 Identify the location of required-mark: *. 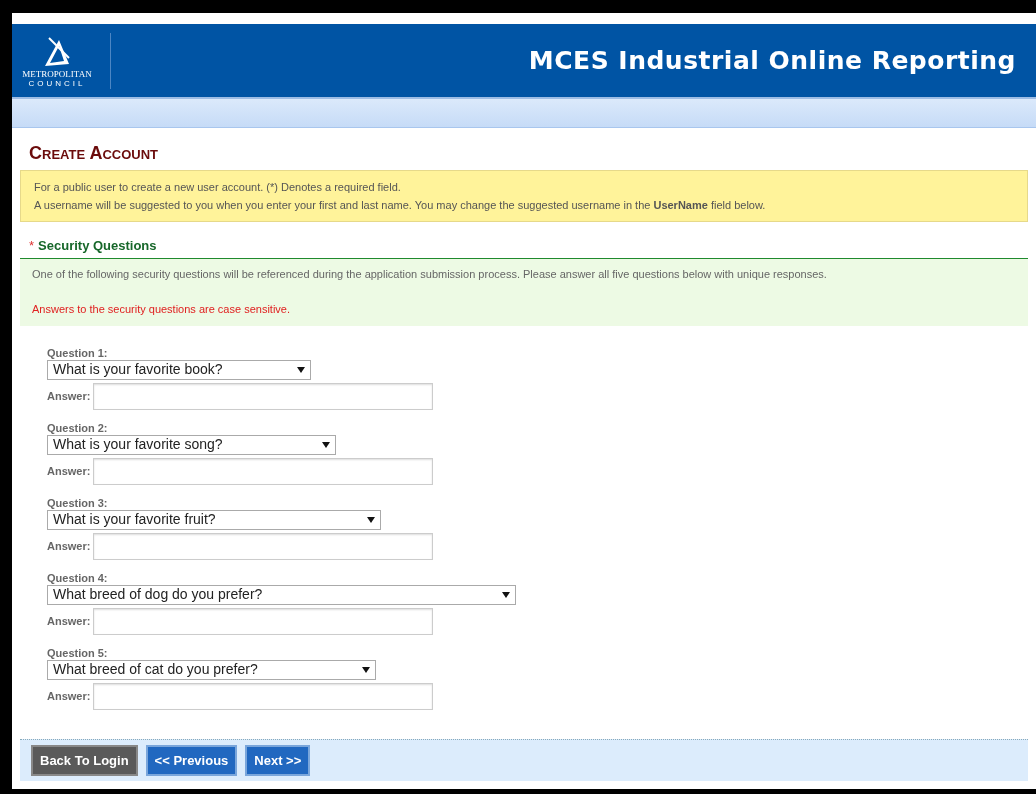
(32, 246).